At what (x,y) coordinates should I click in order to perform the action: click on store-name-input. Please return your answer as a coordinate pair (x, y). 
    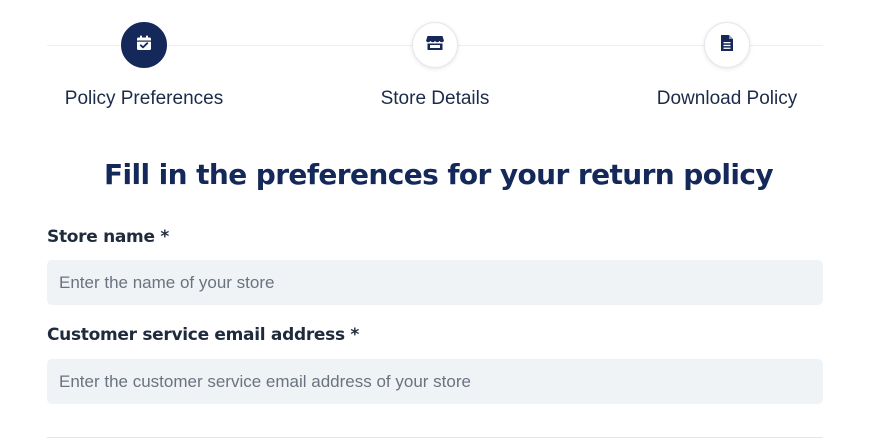
    Looking at the image, I should click on (435, 282).